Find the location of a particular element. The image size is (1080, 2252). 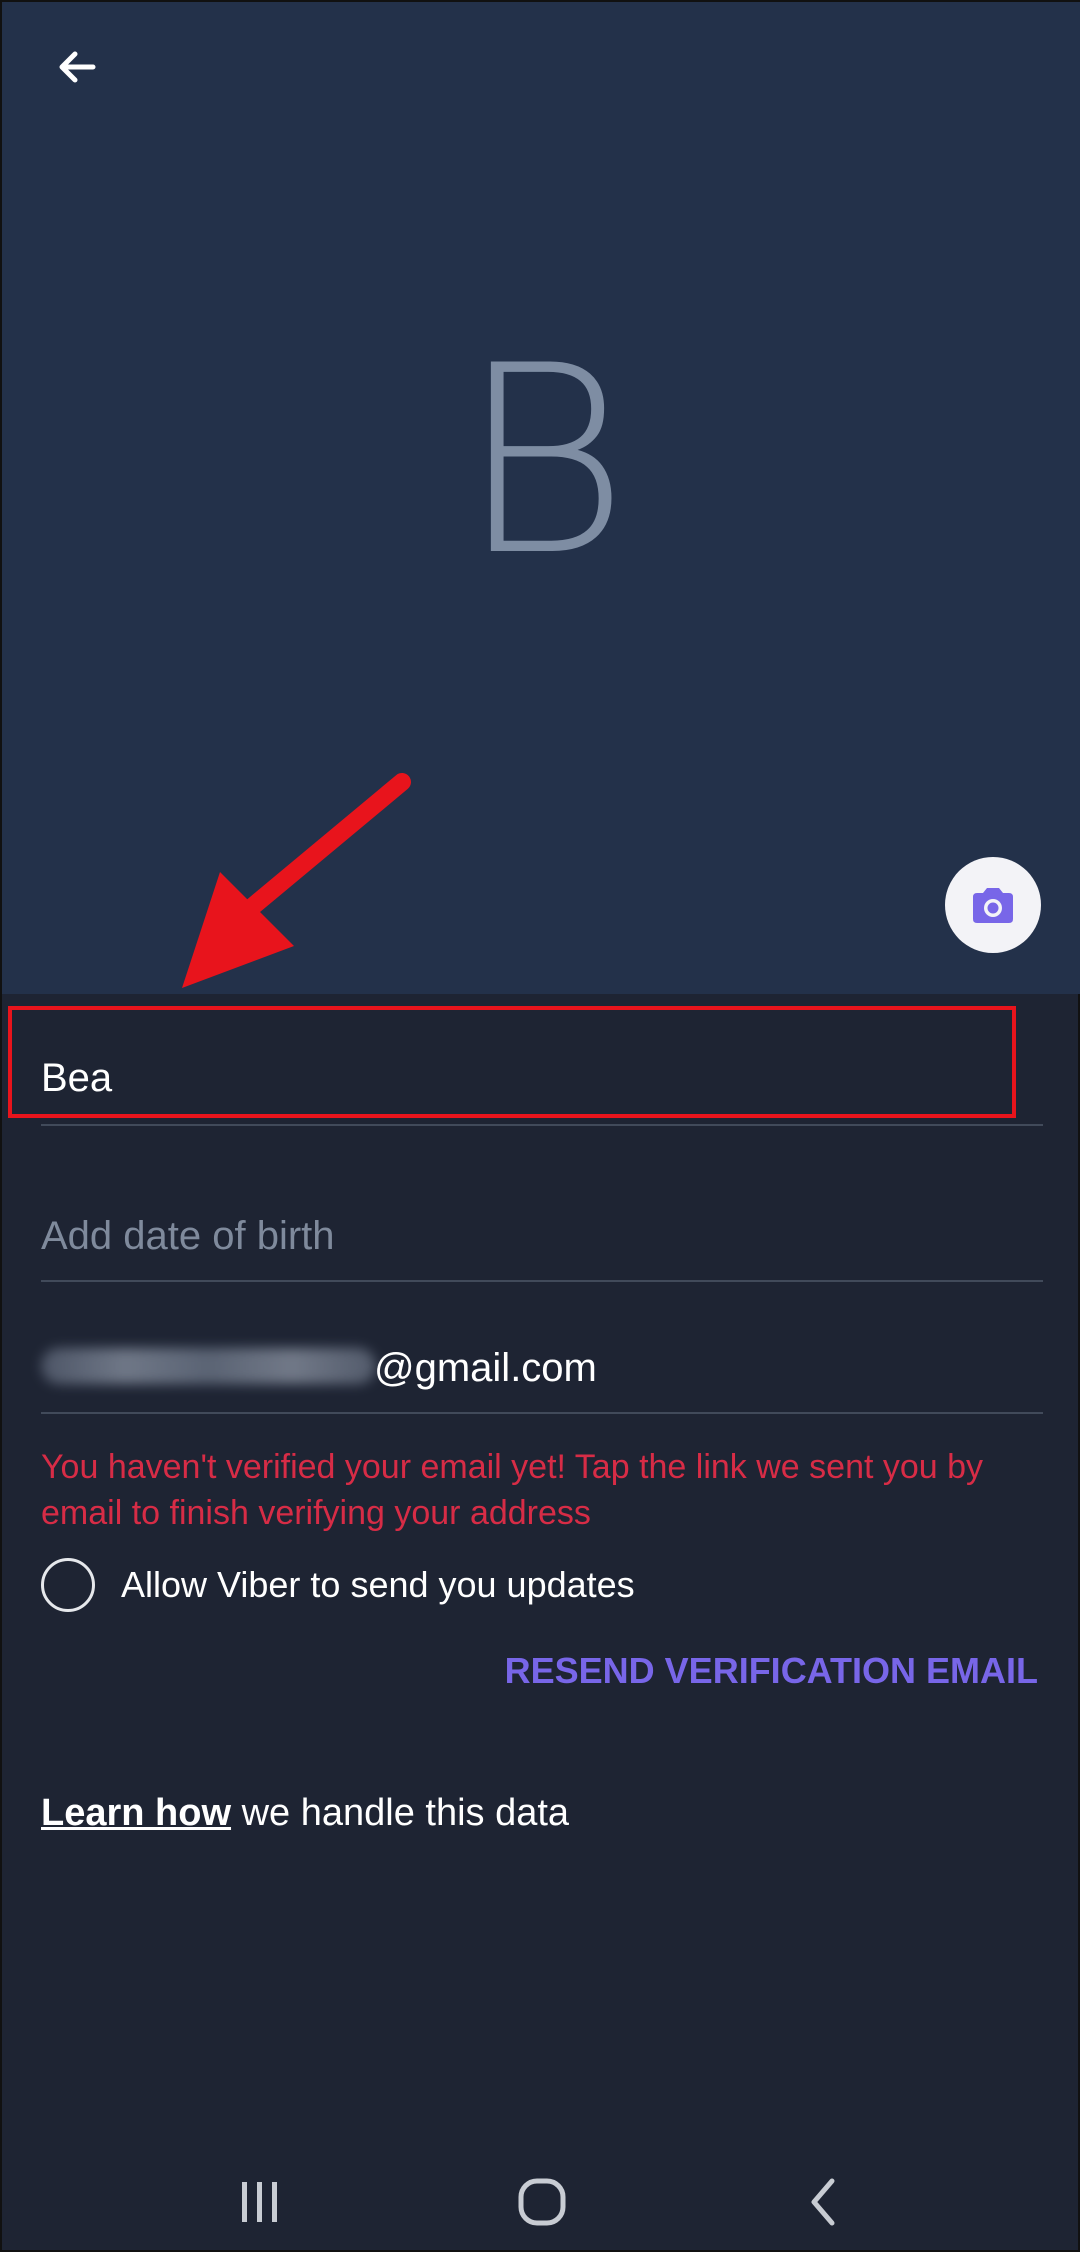

email-domain: @gmail.com is located at coordinates (485, 1368).